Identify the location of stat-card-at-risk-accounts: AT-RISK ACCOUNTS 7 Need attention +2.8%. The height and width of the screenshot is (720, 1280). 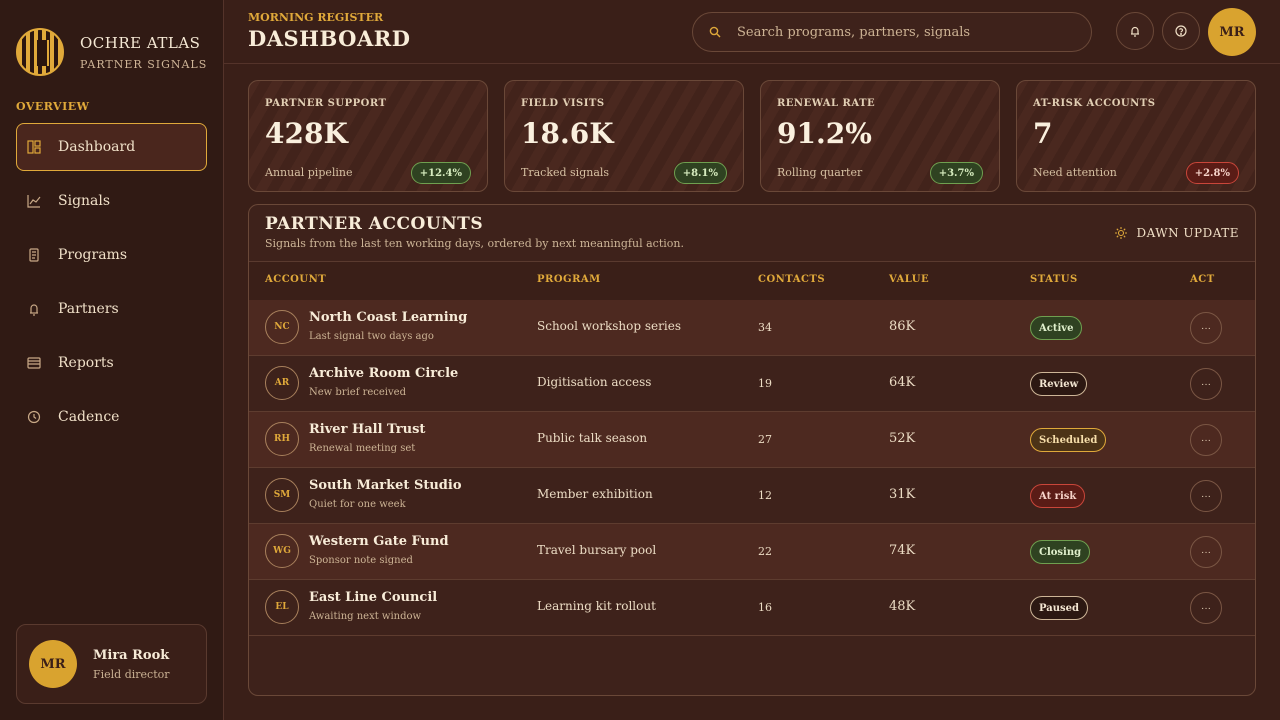
(1136, 136).